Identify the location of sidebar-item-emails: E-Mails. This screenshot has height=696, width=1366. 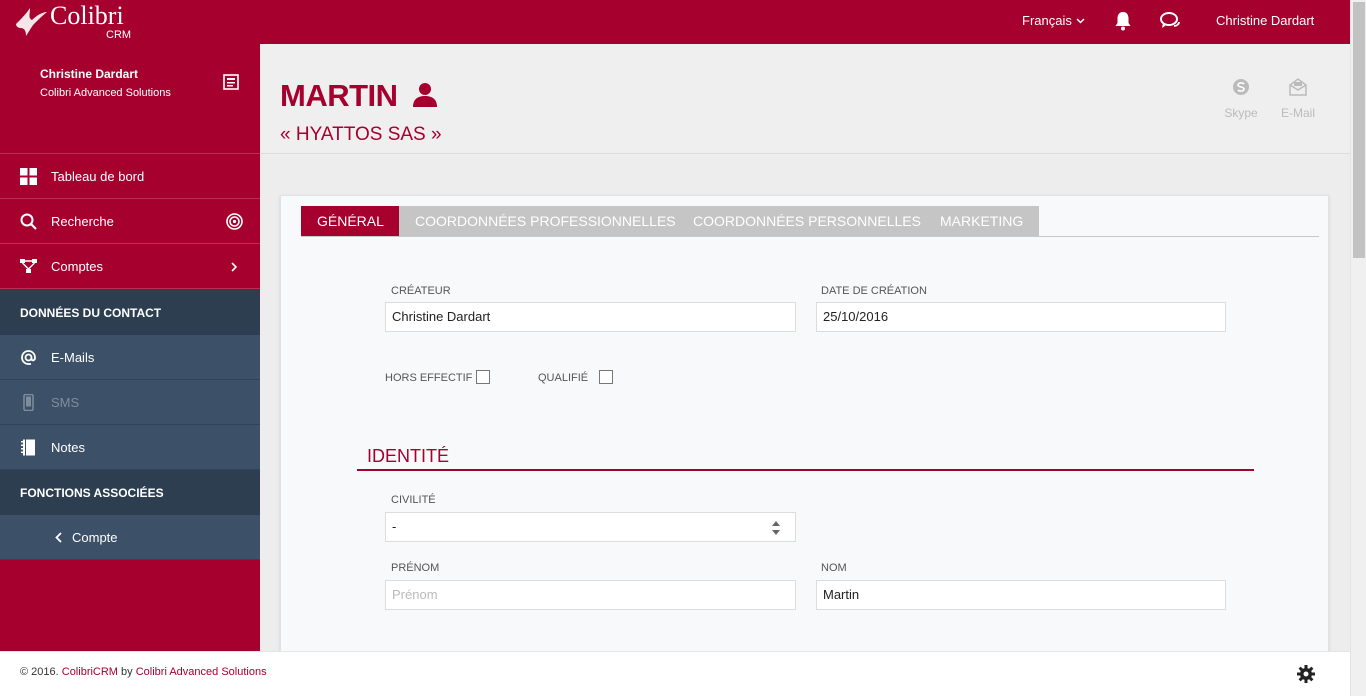
(130, 357).